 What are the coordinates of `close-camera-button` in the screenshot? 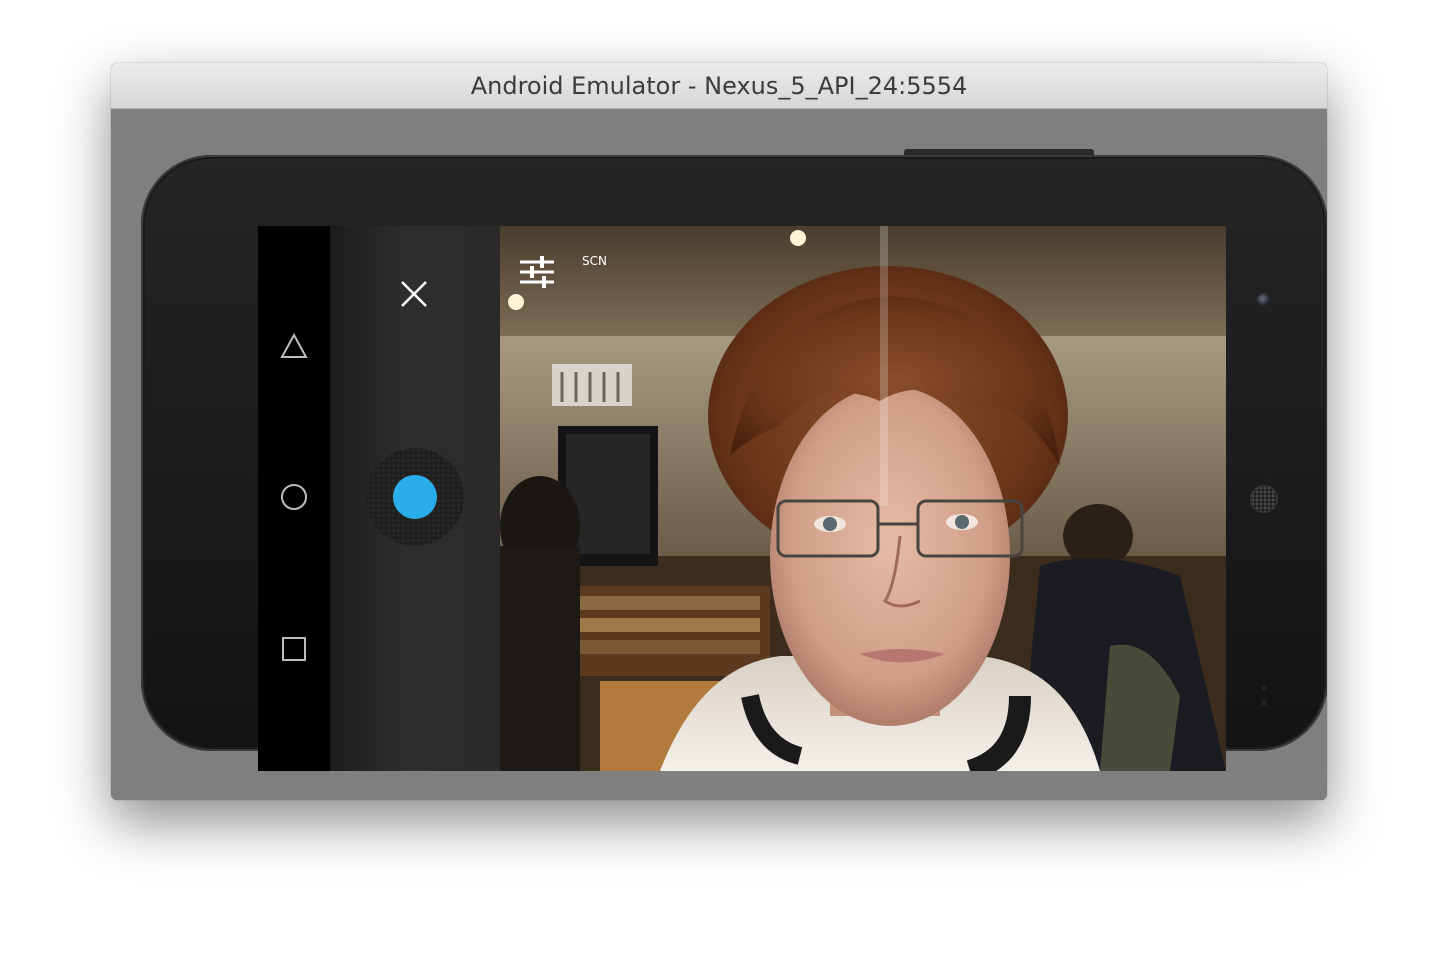 It's located at (414, 294).